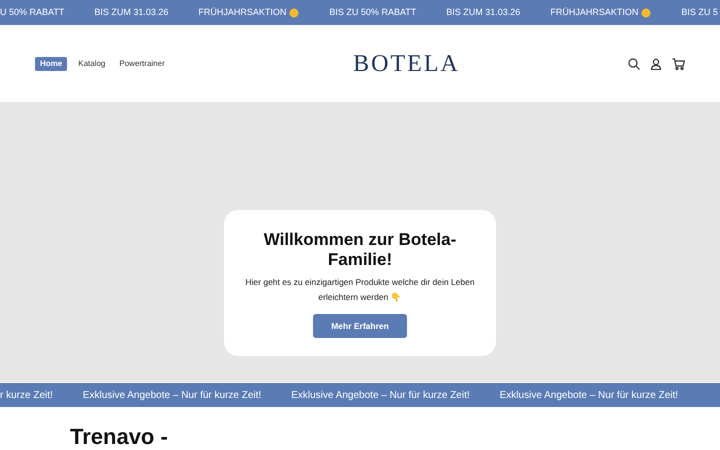 The image size is (720, 450). I want to click on nav-link: Home, so click(51, 63).